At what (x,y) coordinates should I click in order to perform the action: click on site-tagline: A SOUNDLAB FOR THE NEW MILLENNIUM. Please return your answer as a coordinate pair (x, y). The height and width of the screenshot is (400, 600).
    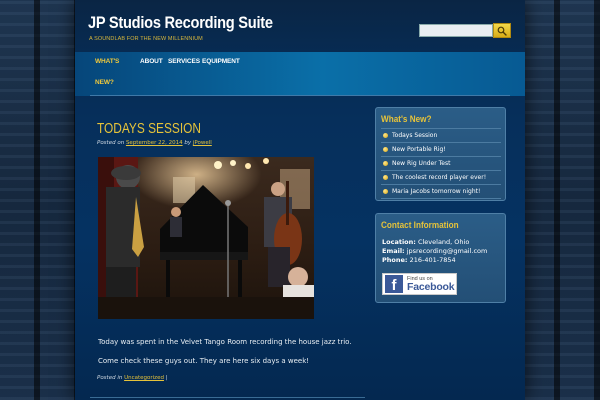
    Looking at the image, I should click on (146, 39).